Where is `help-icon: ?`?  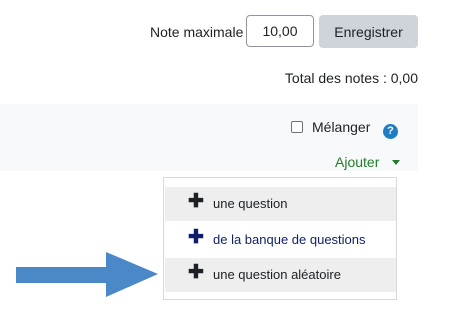
help-icon: ? is located at coordinates (390, 131).